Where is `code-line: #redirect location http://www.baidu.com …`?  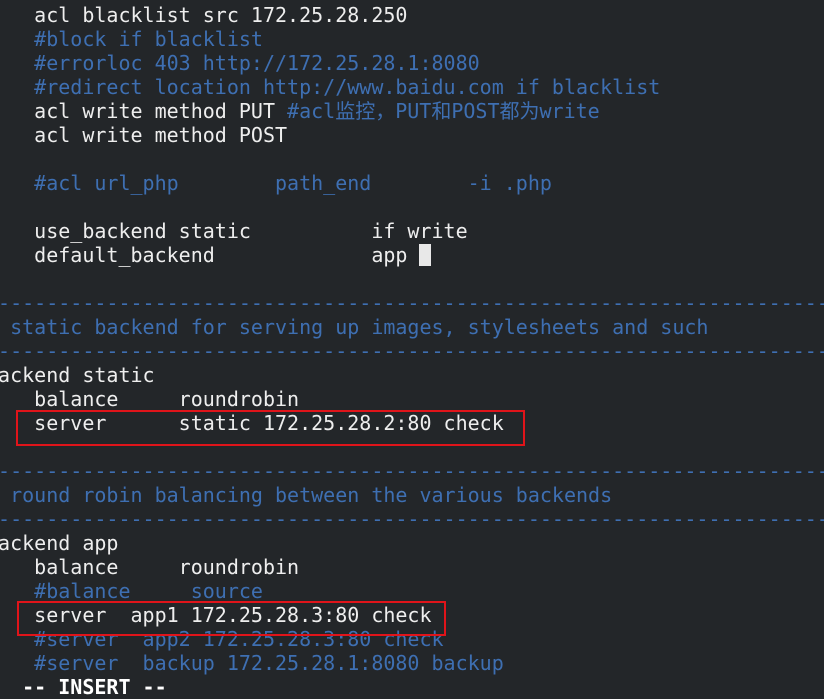
code-line: #redirect location http://www.baidu.com … is located at coordinates (330, 87).